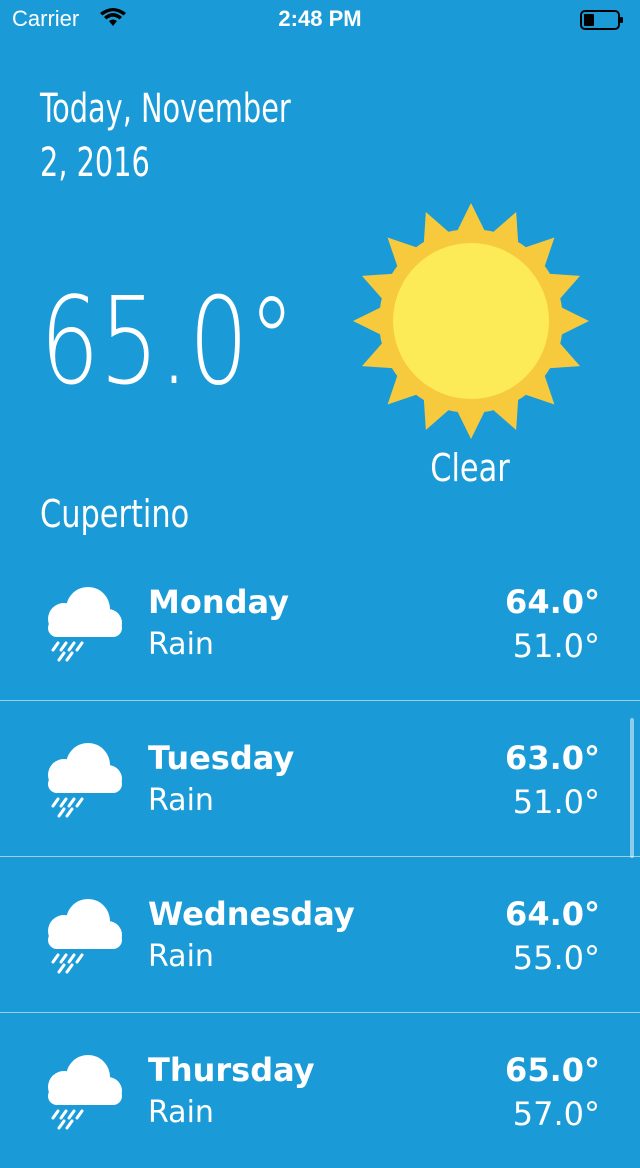 Image resolution: width=640 pixels, height=1168 pixels. I want to click on scrollbar, so click(632, 788).